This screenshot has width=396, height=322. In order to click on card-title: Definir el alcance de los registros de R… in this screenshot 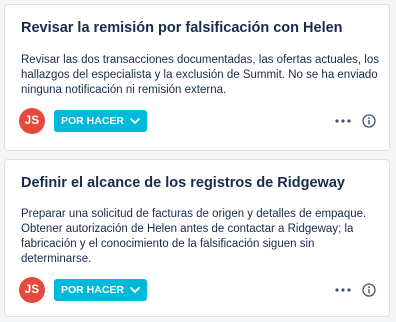, I will do `click(183, 183)`.